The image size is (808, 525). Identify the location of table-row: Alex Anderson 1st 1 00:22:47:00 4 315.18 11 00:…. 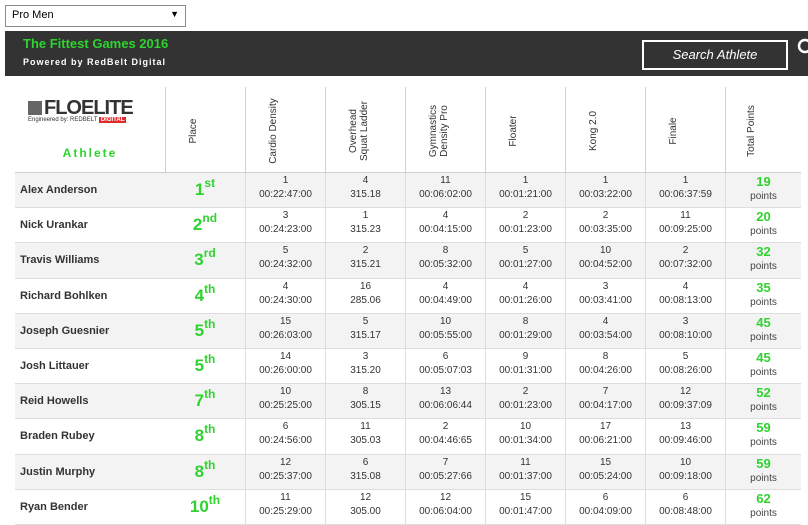
(408, 191).